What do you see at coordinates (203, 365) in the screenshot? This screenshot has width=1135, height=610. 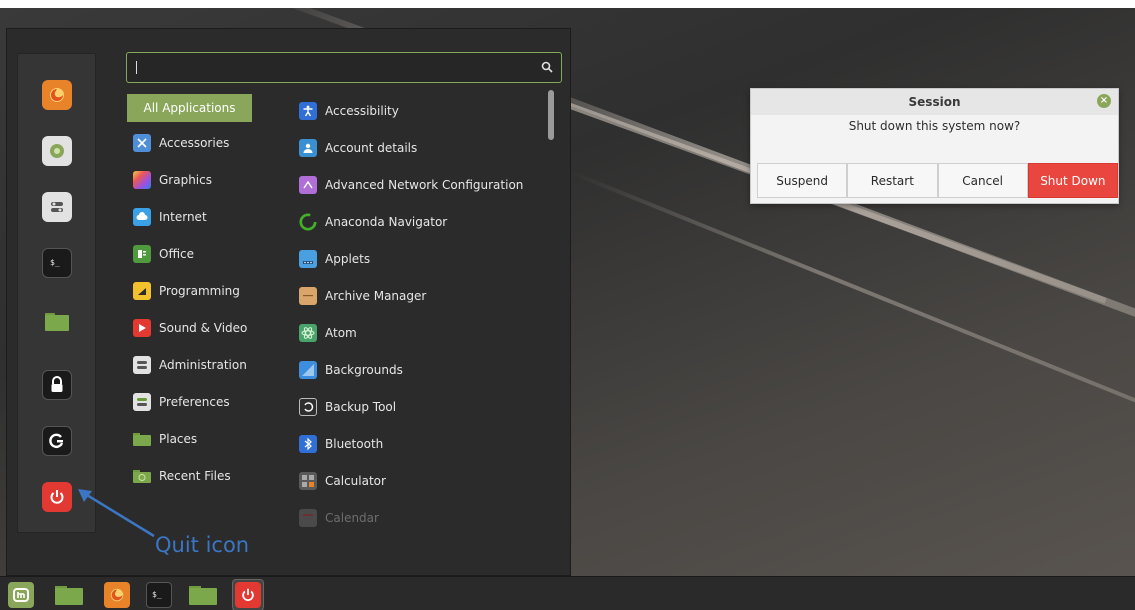 I see `category-label: Administration` at bounding box center [203, 365].